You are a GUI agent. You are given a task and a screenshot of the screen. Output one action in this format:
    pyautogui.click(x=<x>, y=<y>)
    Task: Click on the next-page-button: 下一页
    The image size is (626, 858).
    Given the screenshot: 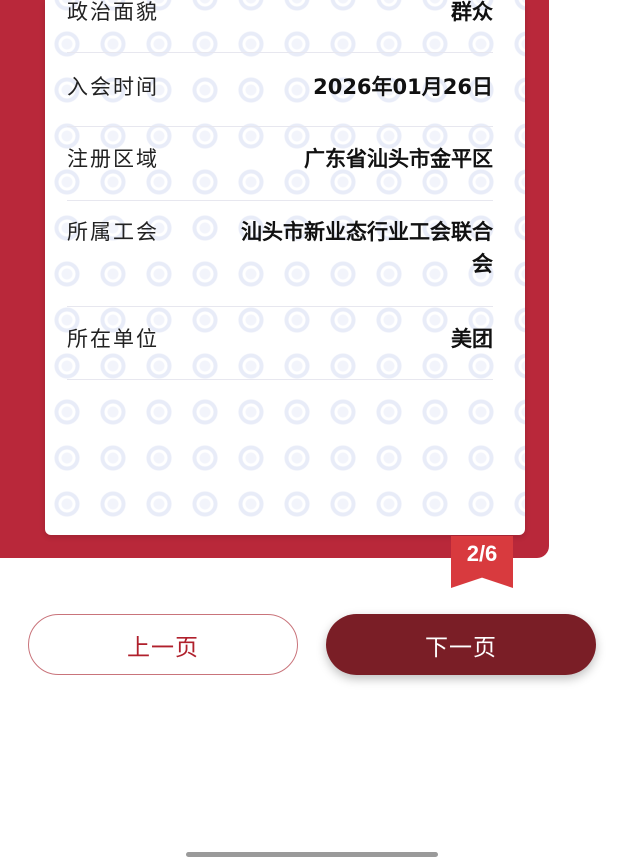 What is the action you would take?
    pyautogui.click(x=461, y=644)
    